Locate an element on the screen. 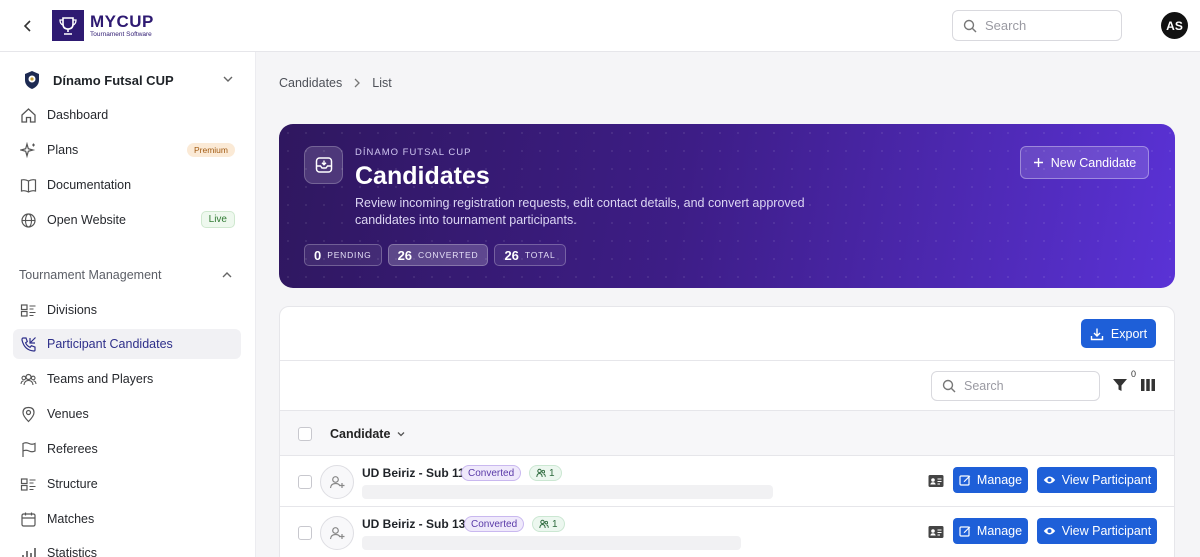 This screenshot has width=1200, height=557. sidebar-item-label: Dashboard is located at coordinates (78, 115).